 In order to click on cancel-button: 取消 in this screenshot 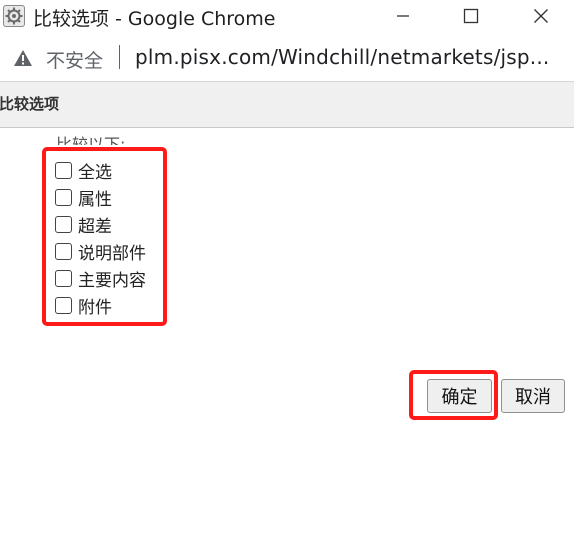, I will do `click(533, 396)`.